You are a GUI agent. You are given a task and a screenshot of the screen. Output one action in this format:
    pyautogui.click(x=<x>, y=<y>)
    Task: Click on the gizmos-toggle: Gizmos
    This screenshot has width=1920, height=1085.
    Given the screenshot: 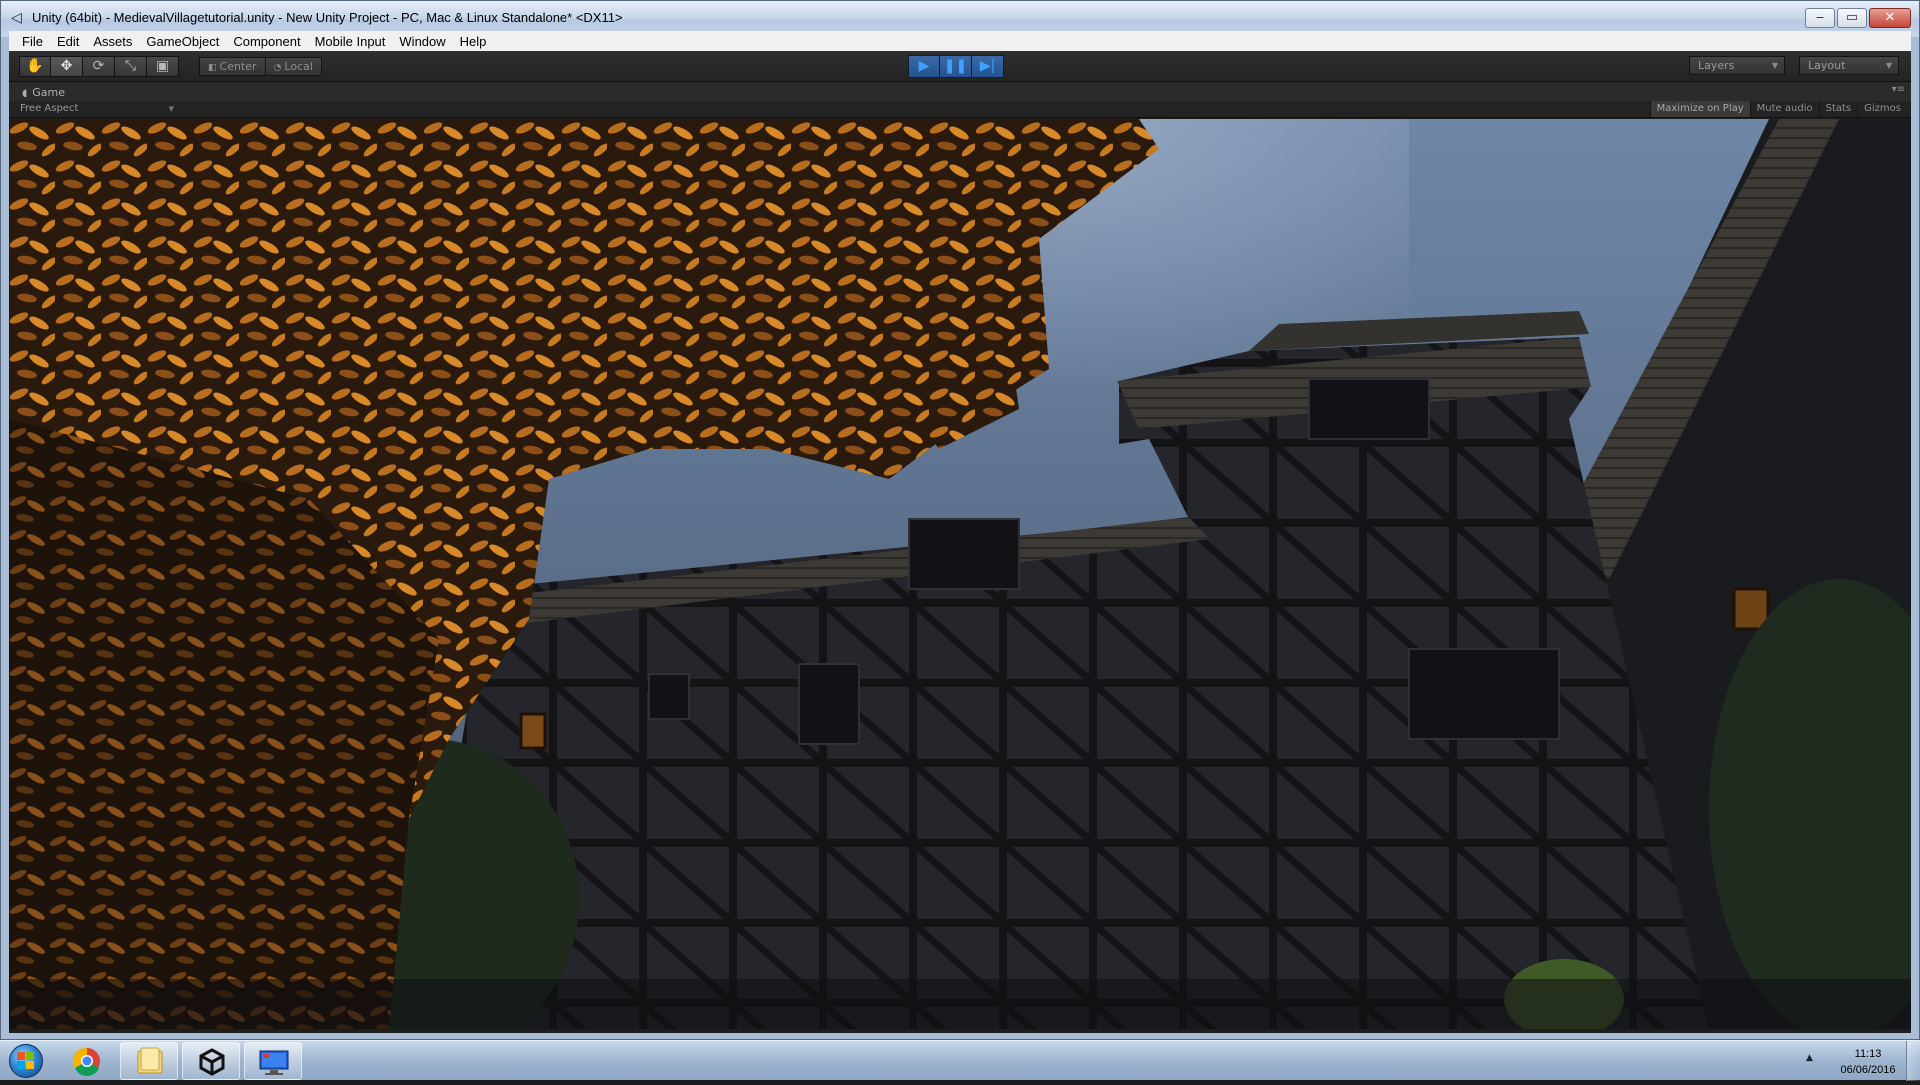 What is the action you would take?
    pyautogui.click(x=1882, y=109)
    